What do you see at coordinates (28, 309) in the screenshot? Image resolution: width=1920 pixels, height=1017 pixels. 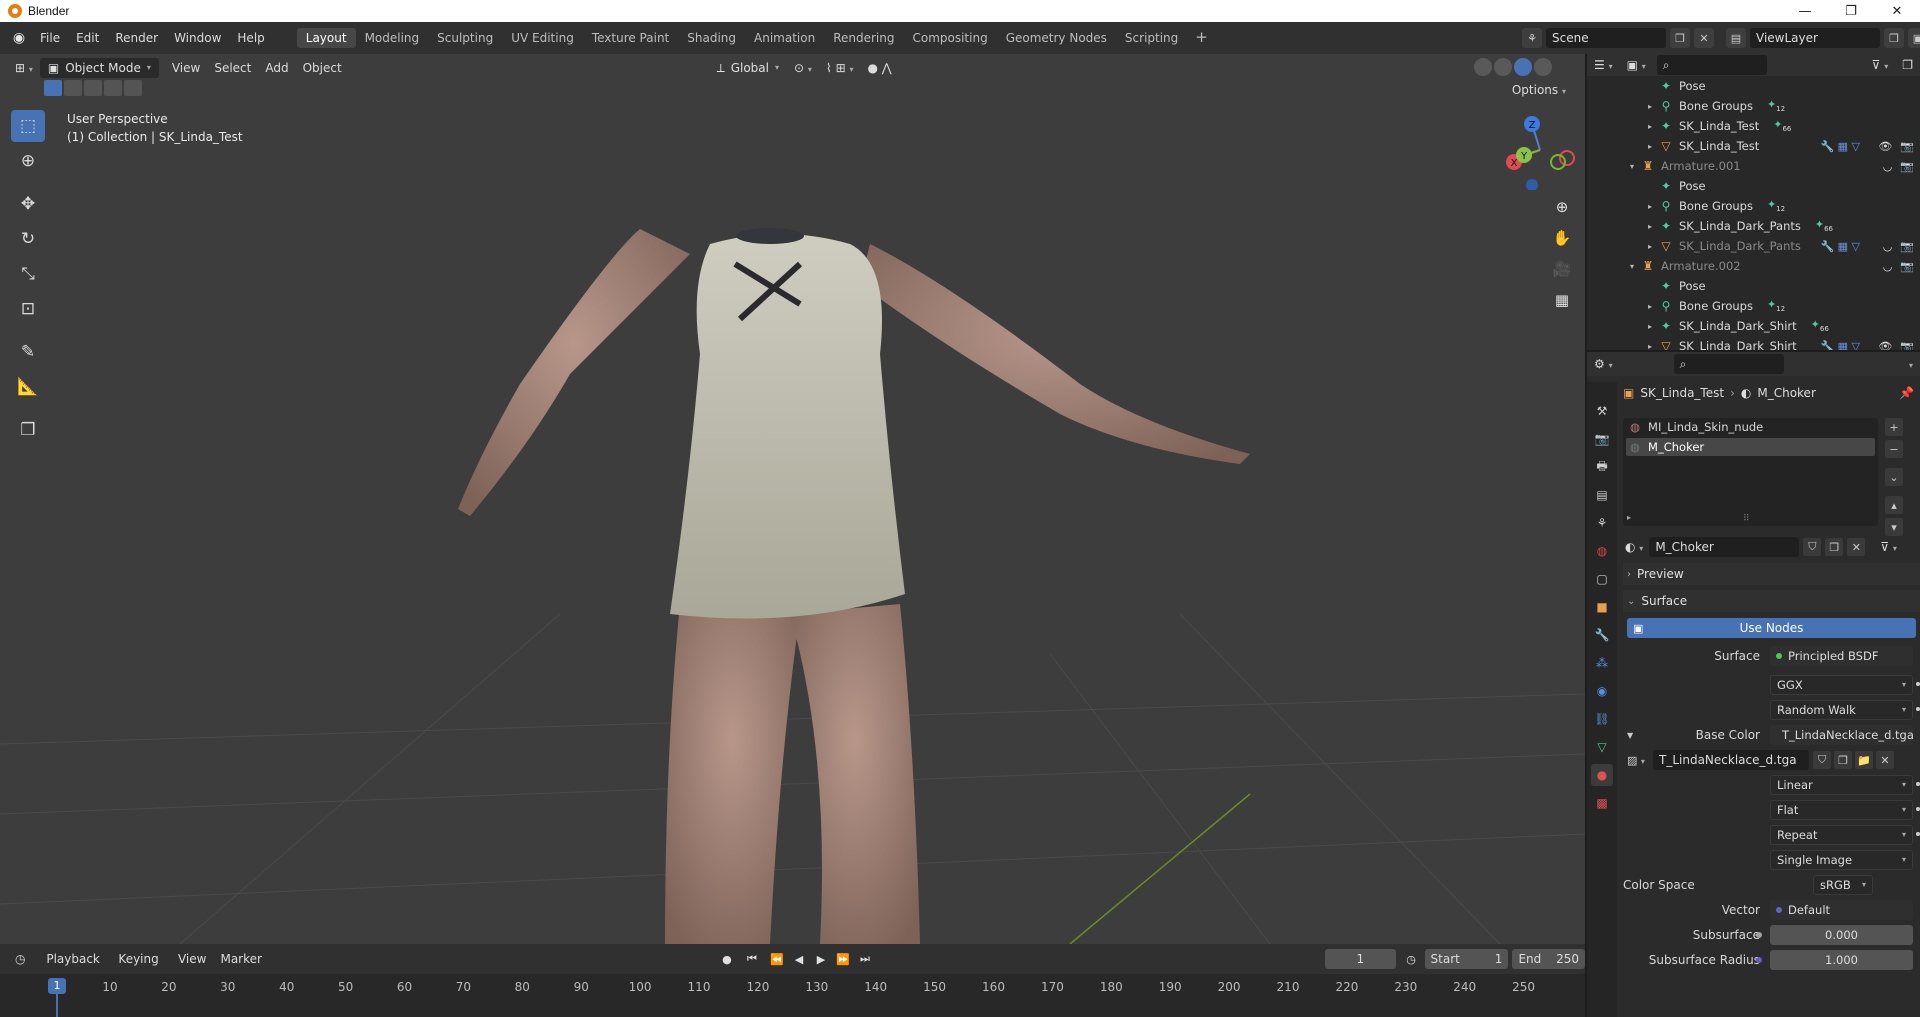 I see `transform-tool-icon: ⊡` at bounding box center [28, 309].